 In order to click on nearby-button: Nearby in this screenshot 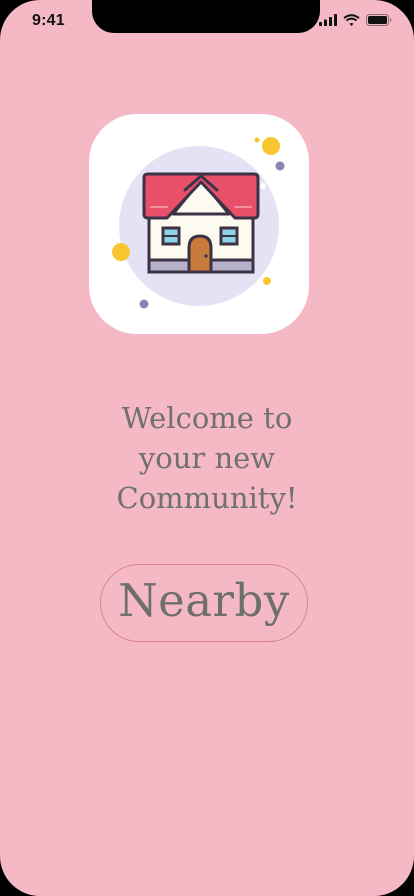, I will do `click(204, 603)`.